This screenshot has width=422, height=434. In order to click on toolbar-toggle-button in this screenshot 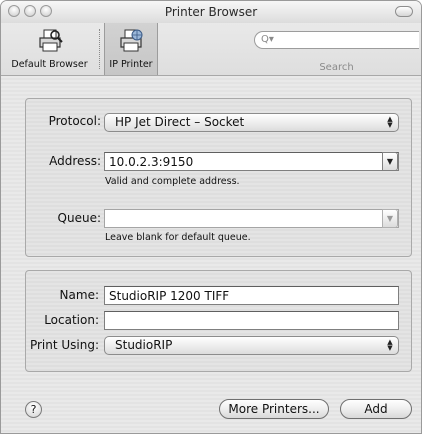, I will do `click(404, 11)`.